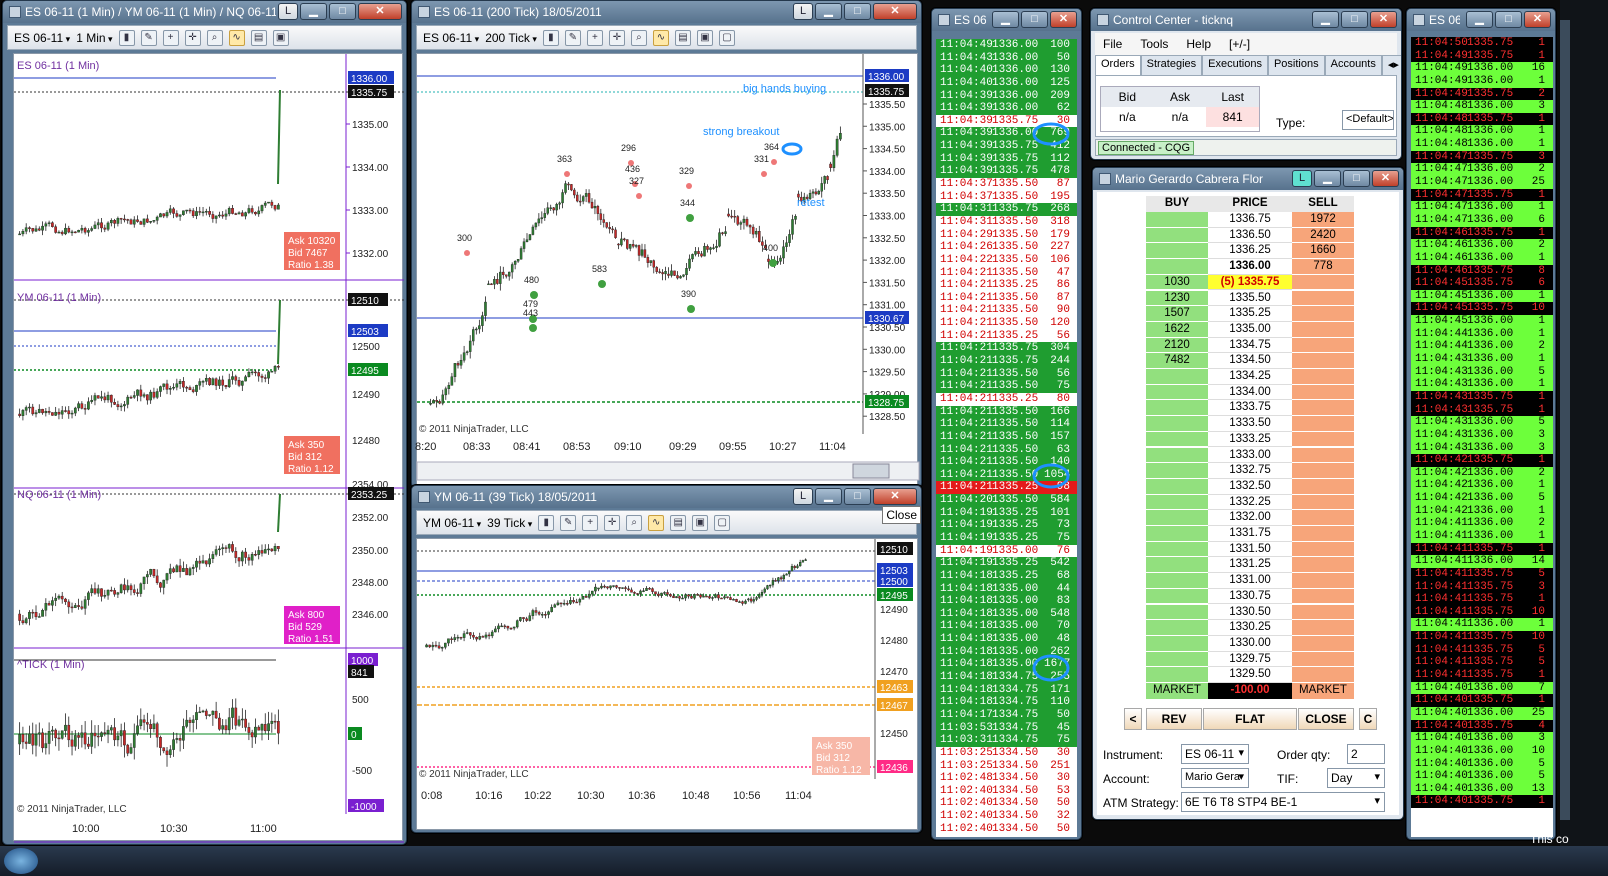 This screenshot has height=876, width=1608. Describe the element at coordinates (1250, 392) in the screenshot. I see `price-cell: 1334.00` at that location.